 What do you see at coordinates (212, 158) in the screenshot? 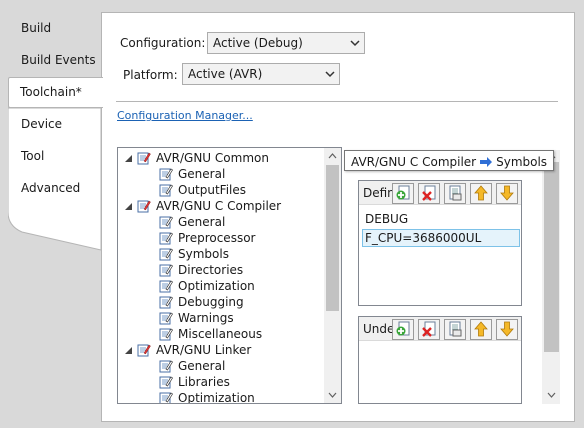
I see `tree-node-label: AVR/GNU Common` at bounding box center [212, 158].